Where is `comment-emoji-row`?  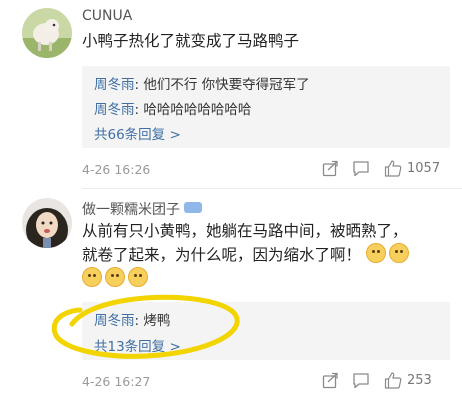
comment-emoji-row is located at coordinates (267, 279).